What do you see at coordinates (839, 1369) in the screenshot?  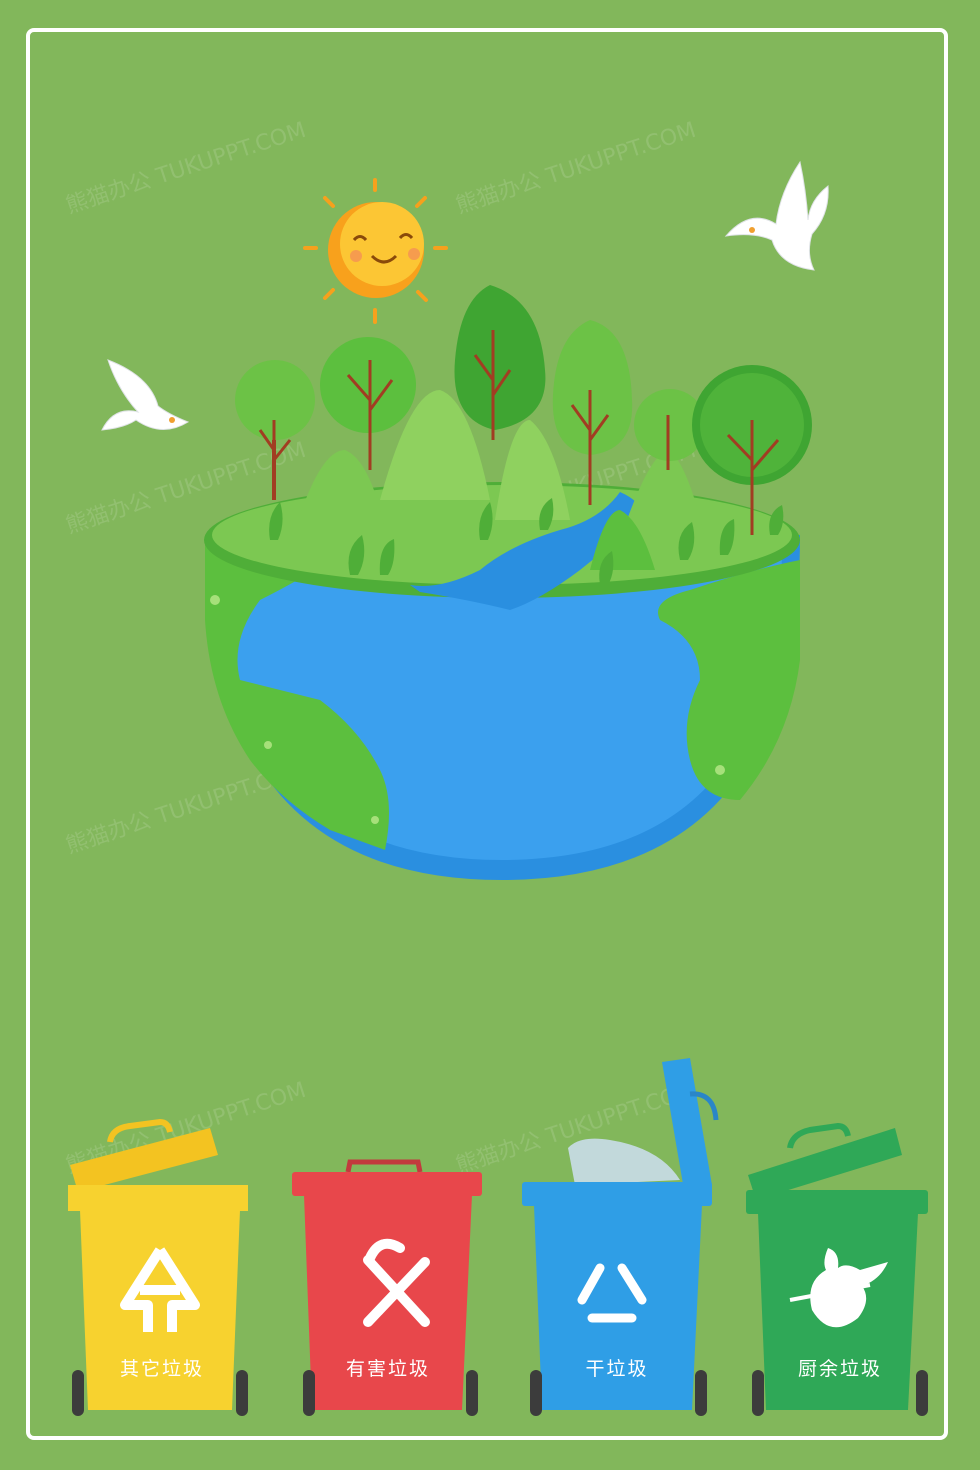 I see `bin-label-kitchen-waste: 厨余垃圾` at bounding box center [839, 1369].